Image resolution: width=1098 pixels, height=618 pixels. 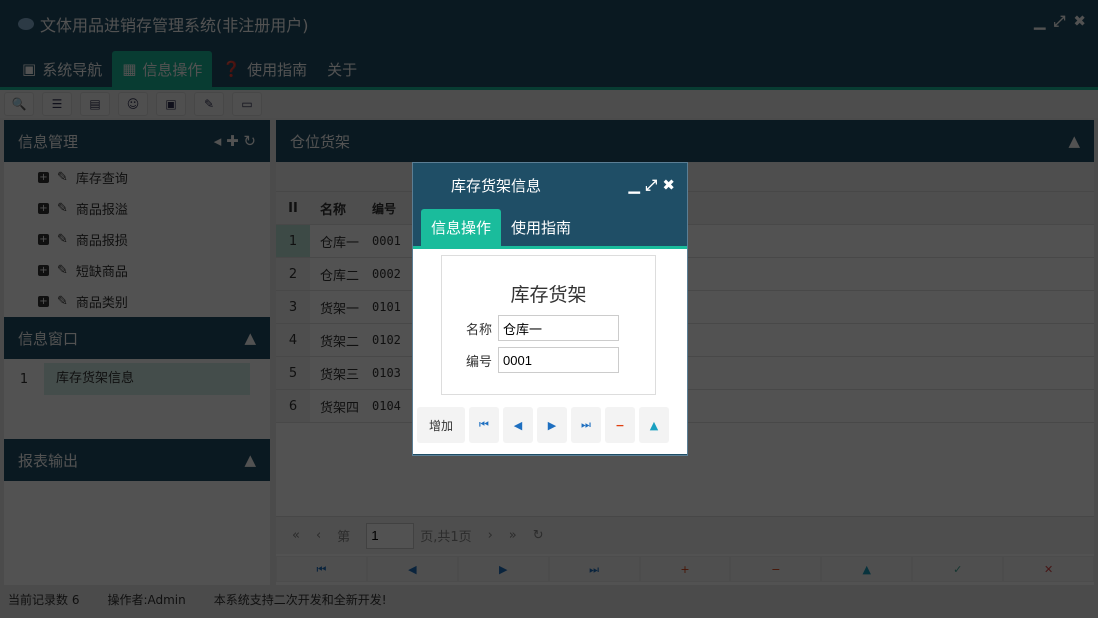 I want to click on form-icon: ▭, so click(x=247, y=104).